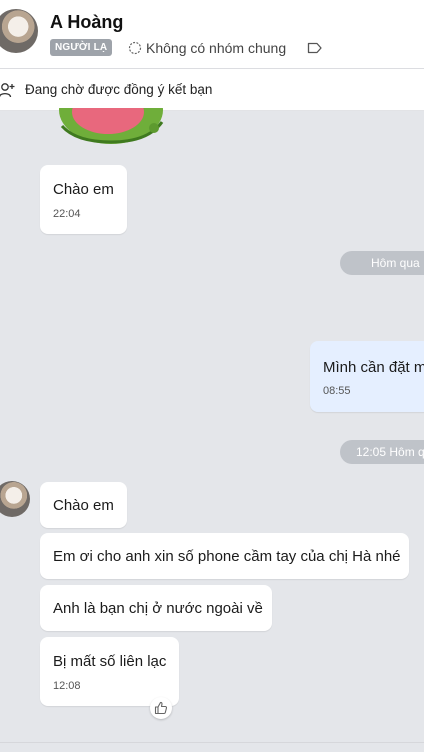 This screenshot has width=424, height=752. Describe the element at coordinates (395, 263) in the screenshot. I see `date-separator-label: Hôm qua` at that location.